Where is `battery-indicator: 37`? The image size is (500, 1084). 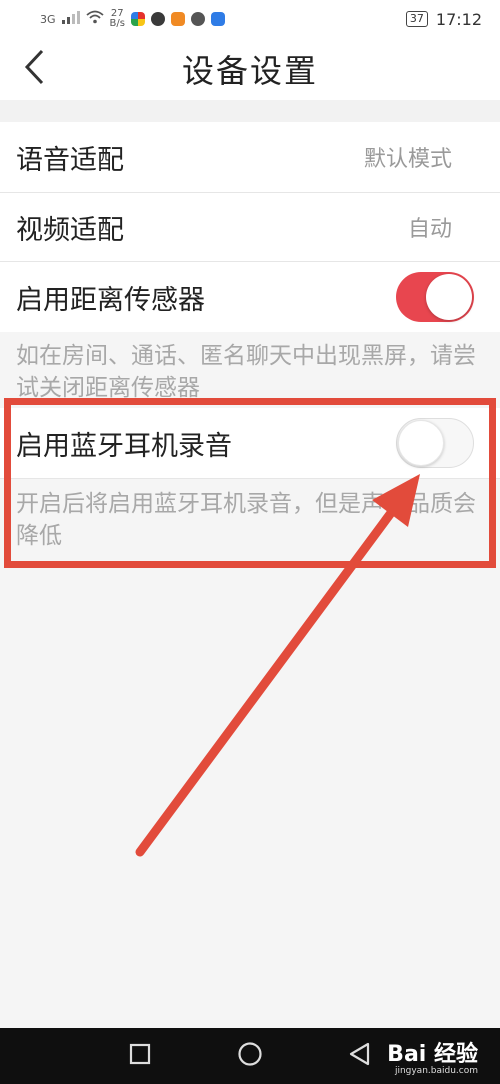
battery-indicator: 37 is located at coordinates (416, 19).